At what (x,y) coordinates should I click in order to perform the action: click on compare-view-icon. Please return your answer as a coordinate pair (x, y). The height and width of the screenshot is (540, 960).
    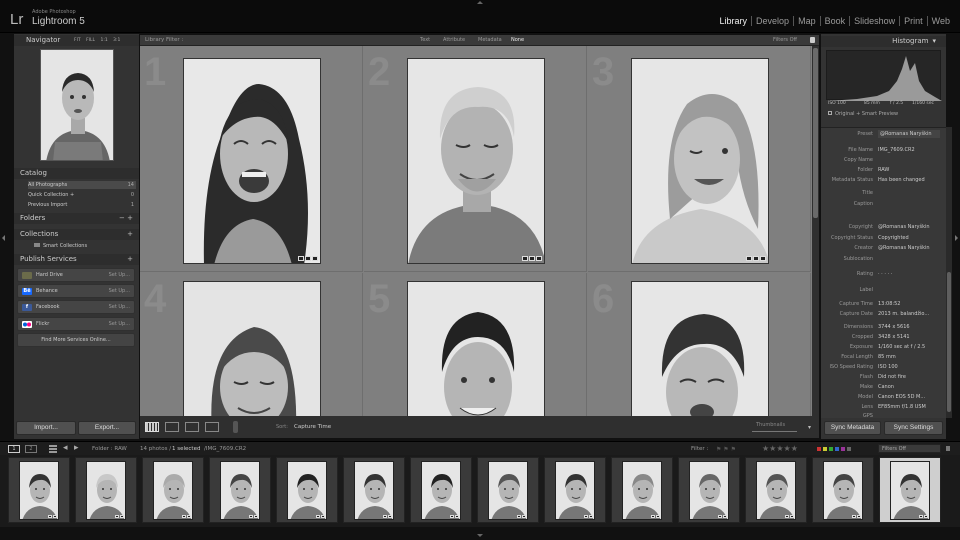
    Looking at the image, I should click on (192, 427).